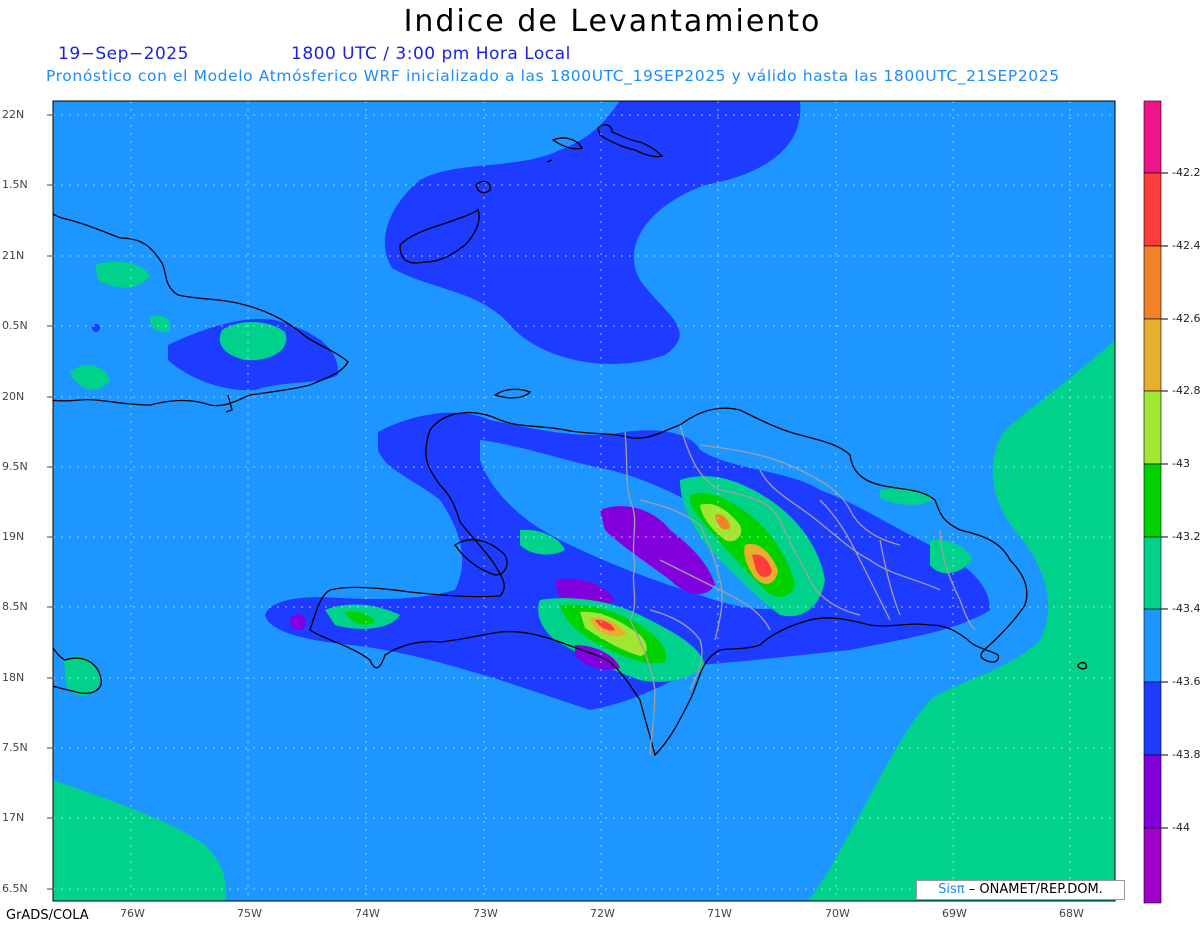  Describe the element at coordinates (47, 915) in the screenshot. I see `software-credit: GrADS/COLA` at that location.